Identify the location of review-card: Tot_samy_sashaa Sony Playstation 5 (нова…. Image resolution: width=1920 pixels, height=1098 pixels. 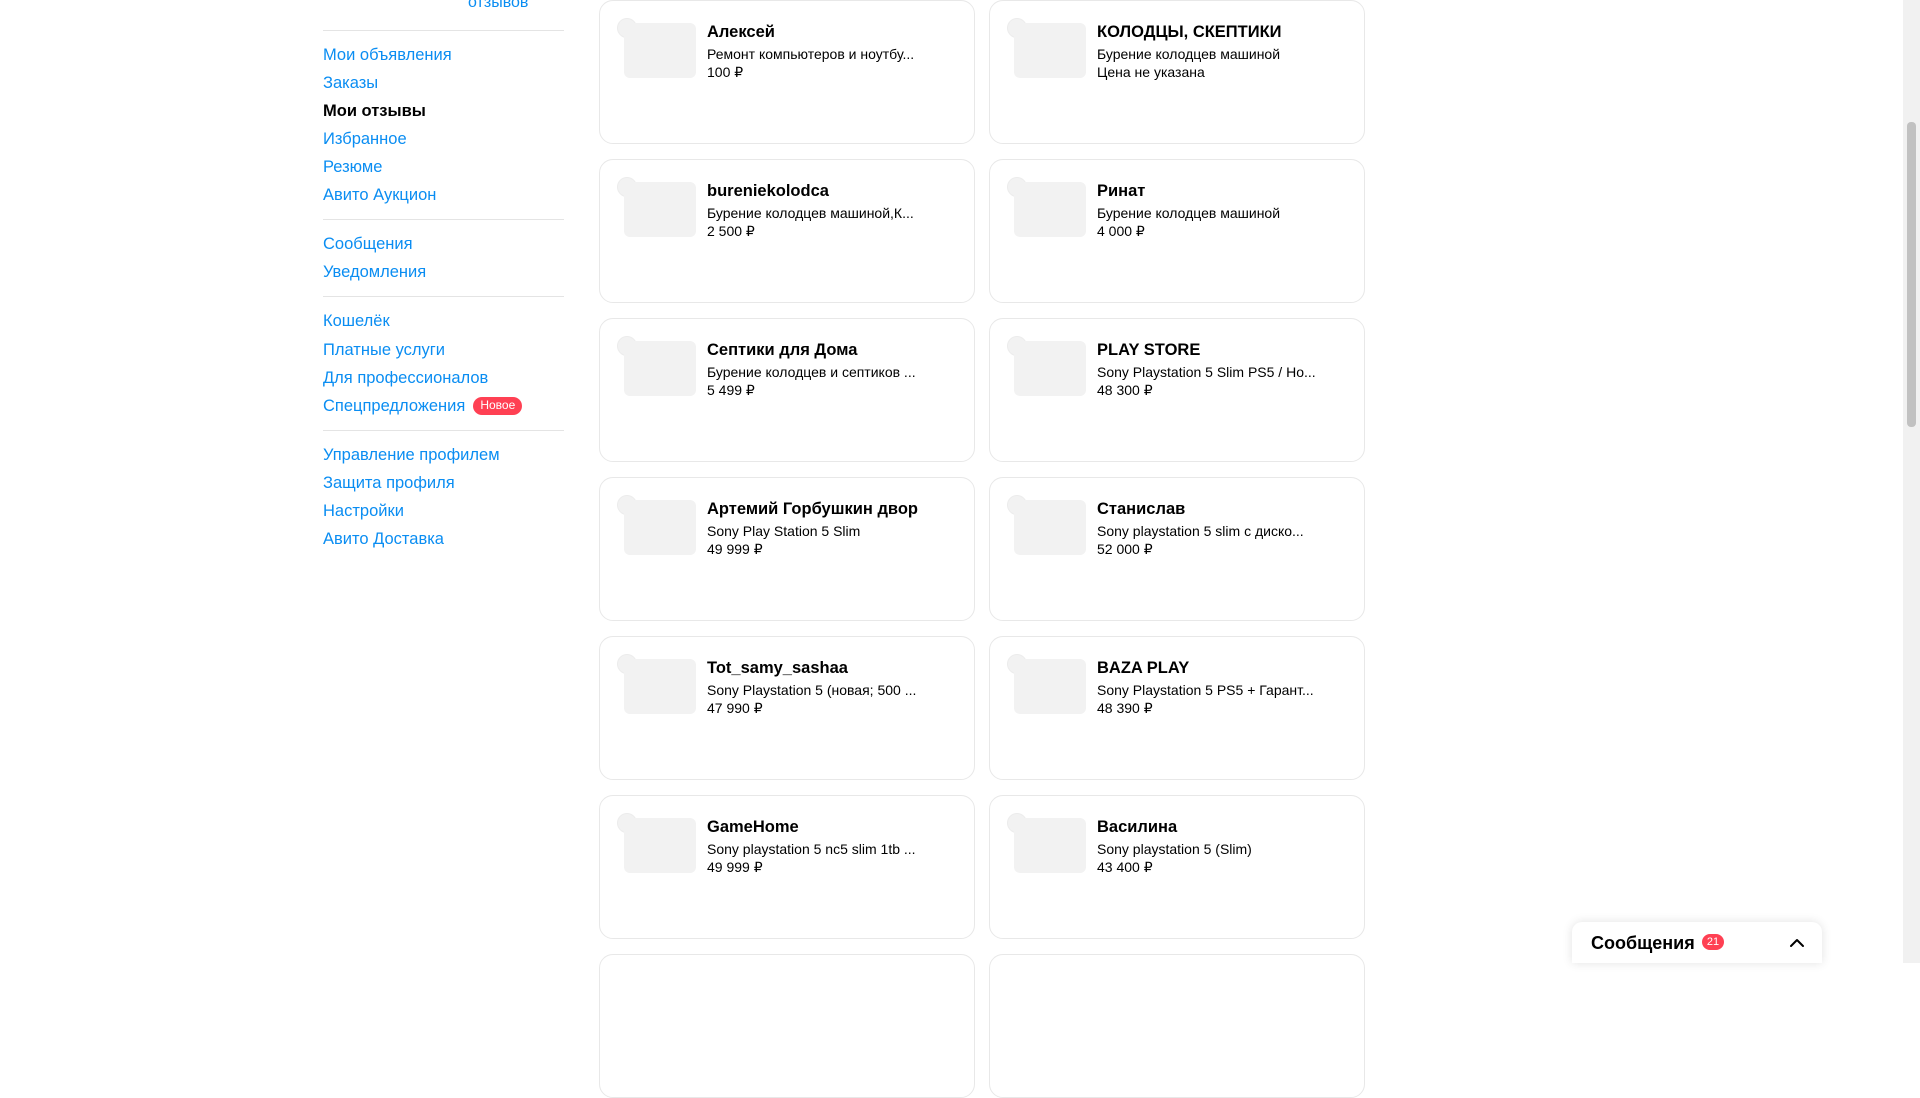
(787, 708).